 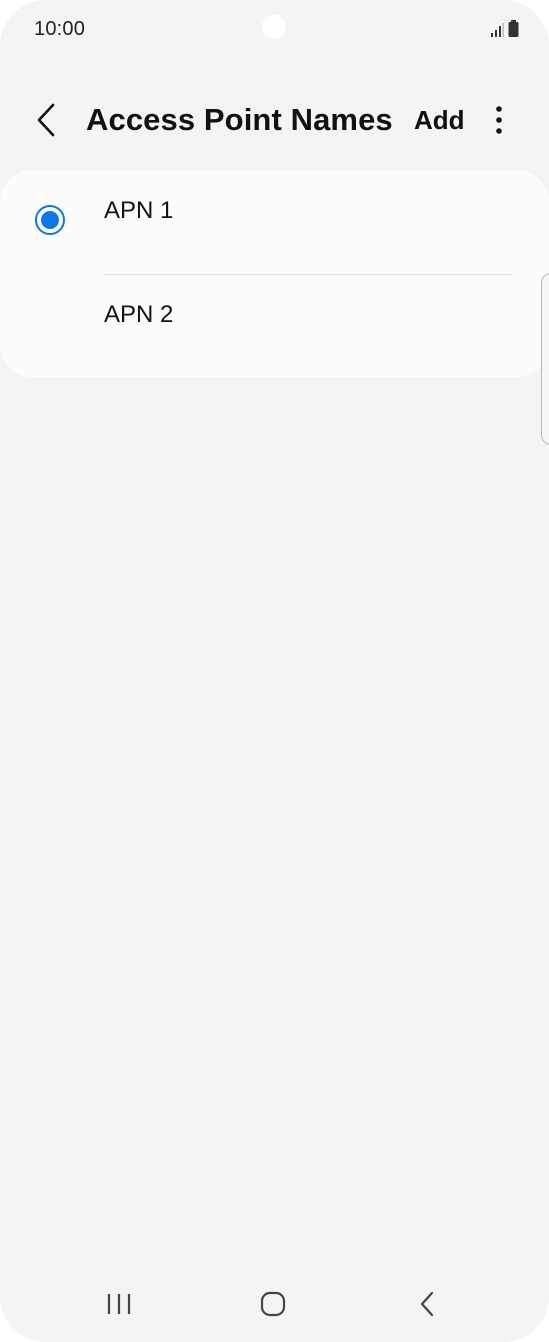 I want to click on status-bar: 10:00, so click(x=274, y=30).